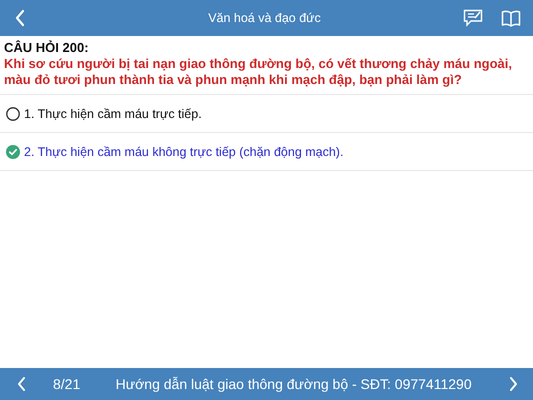  Describe the element at coordinates (47, 47) in the screenshot. I see `question-number: CÂU HỎI 200:` at that location.